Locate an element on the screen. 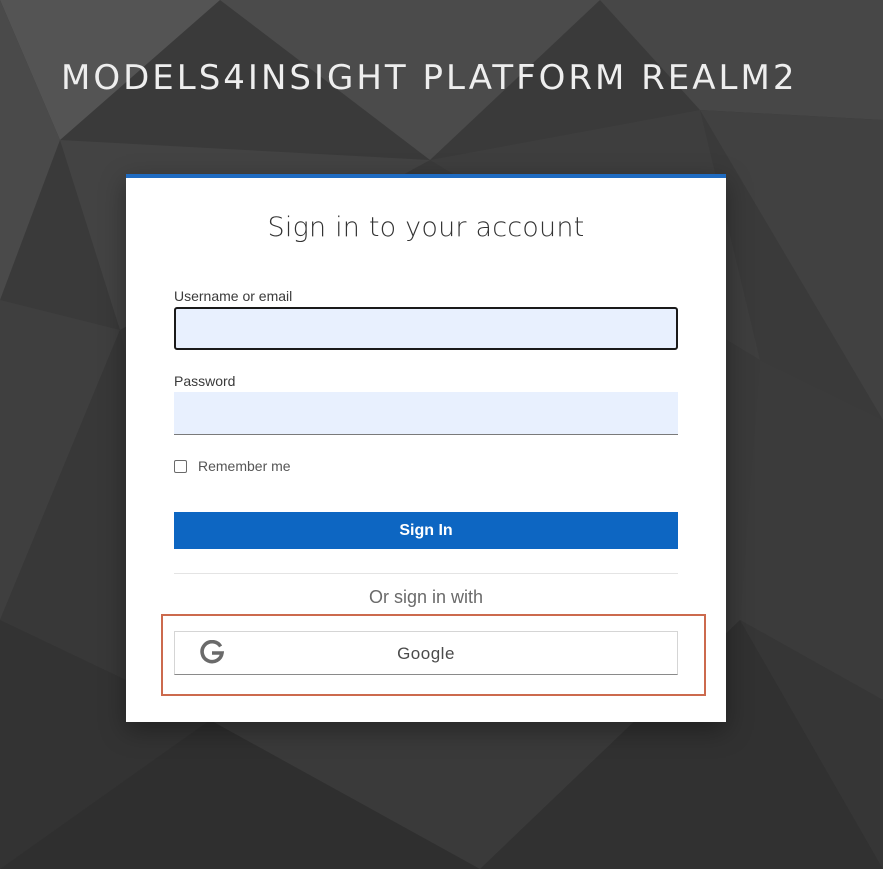 This screenshot has width=883, height=869. alt-signin-text: Or sign in with is located at coordinates (426, 597).